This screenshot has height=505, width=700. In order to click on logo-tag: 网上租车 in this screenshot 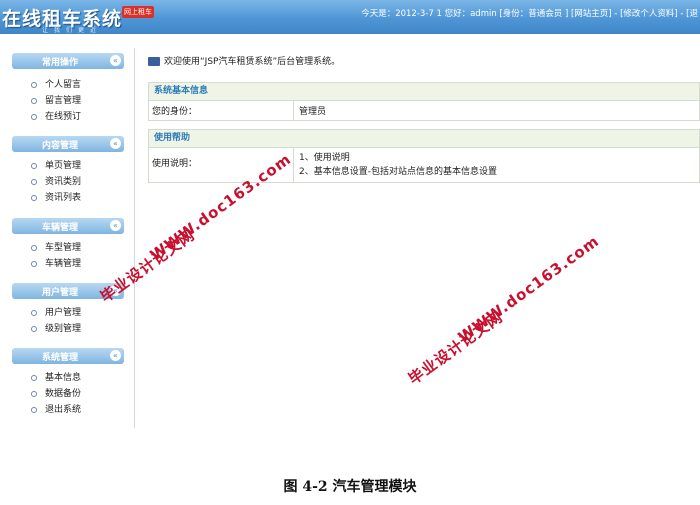, I will do `click(138, 12)`.